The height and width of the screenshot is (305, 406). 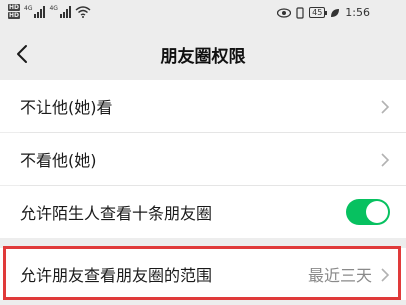 What do you see at coordinates (116, 275) in the screenshot?
I see `row-label: 允许朋友查看朋友圈的范围` at bounding box center [116, 275].